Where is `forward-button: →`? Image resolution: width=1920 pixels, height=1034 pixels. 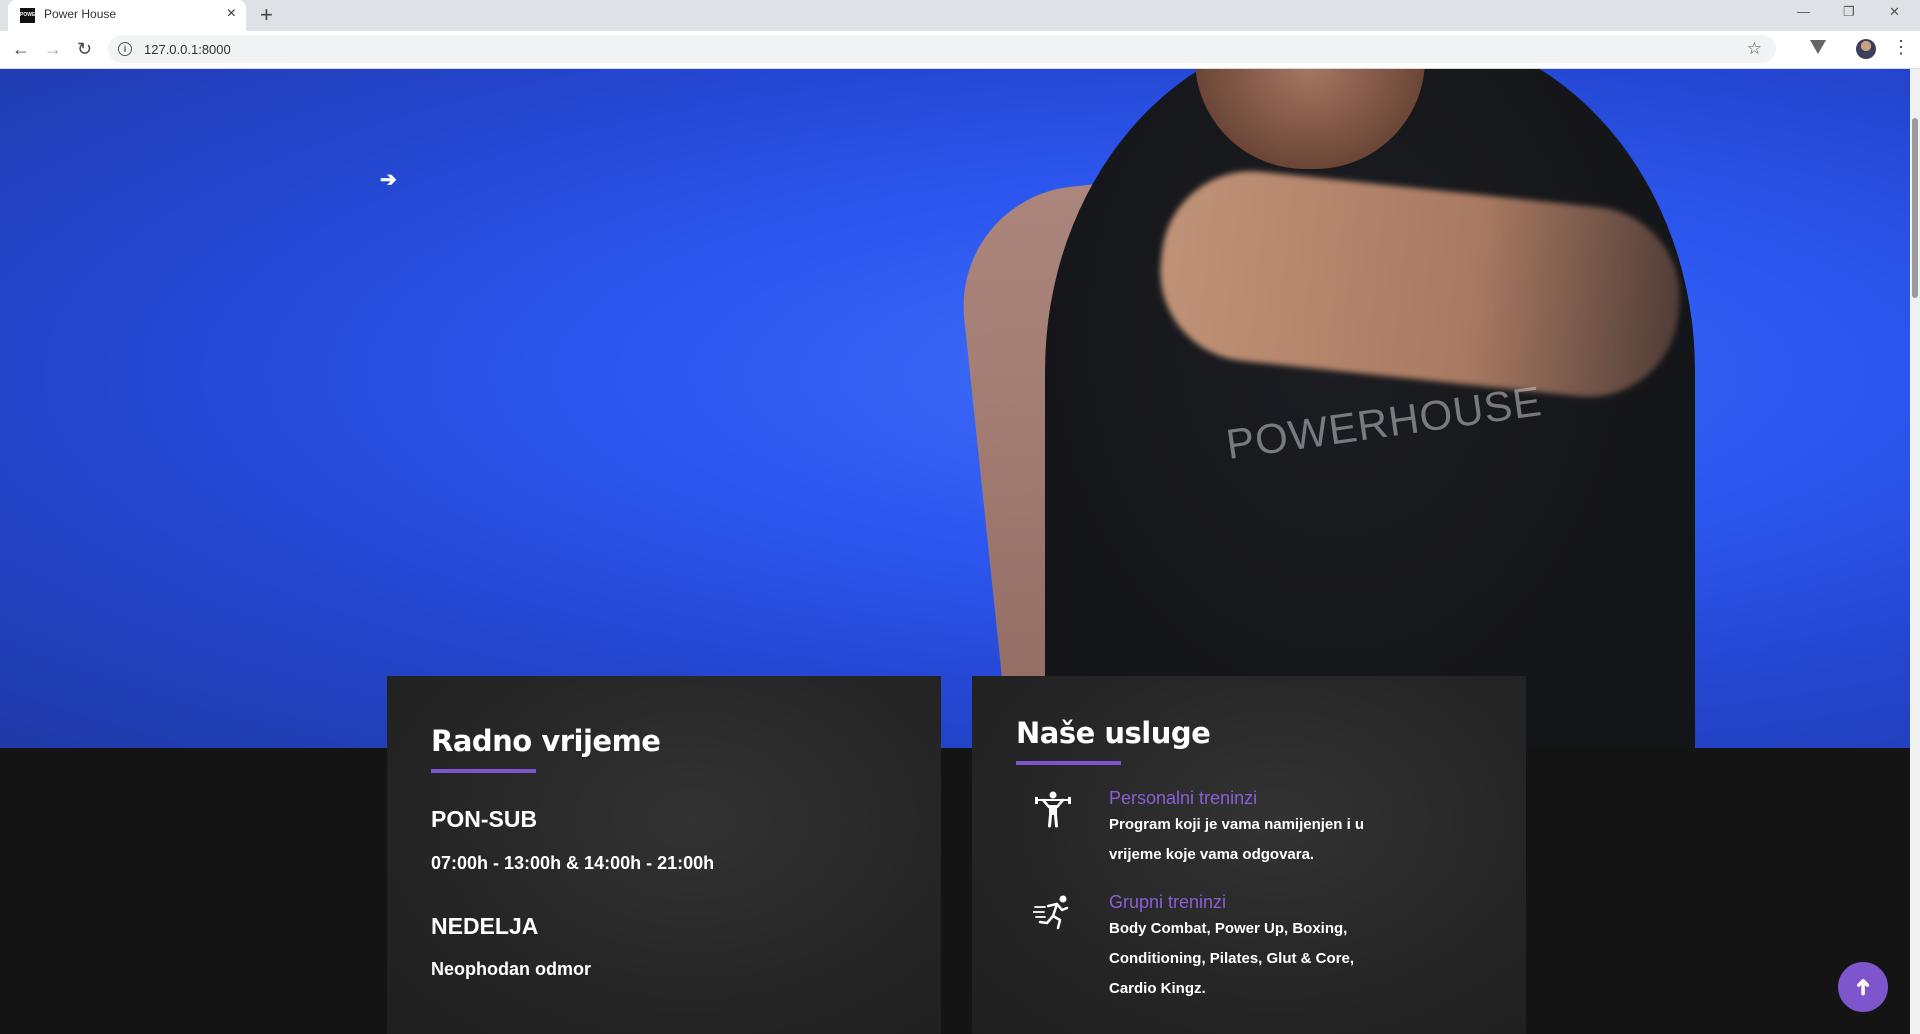
forward-button: → is located at coordinates (53, 49).